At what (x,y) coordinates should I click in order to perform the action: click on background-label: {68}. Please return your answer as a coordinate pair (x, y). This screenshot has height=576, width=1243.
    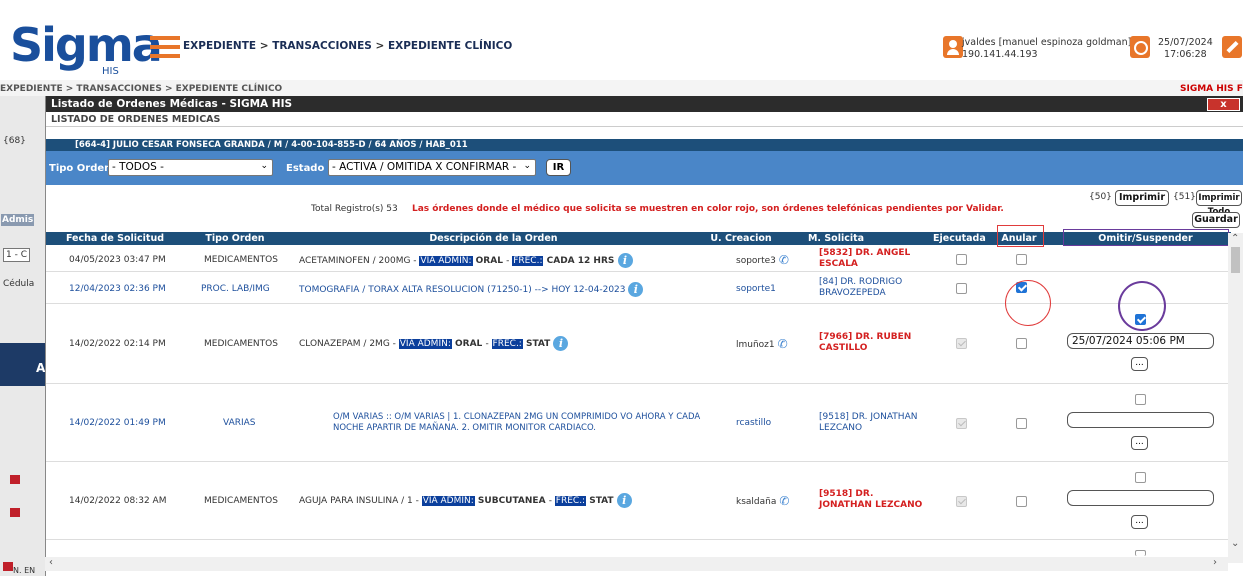
    Looking at the image, I should click on (14, 141).